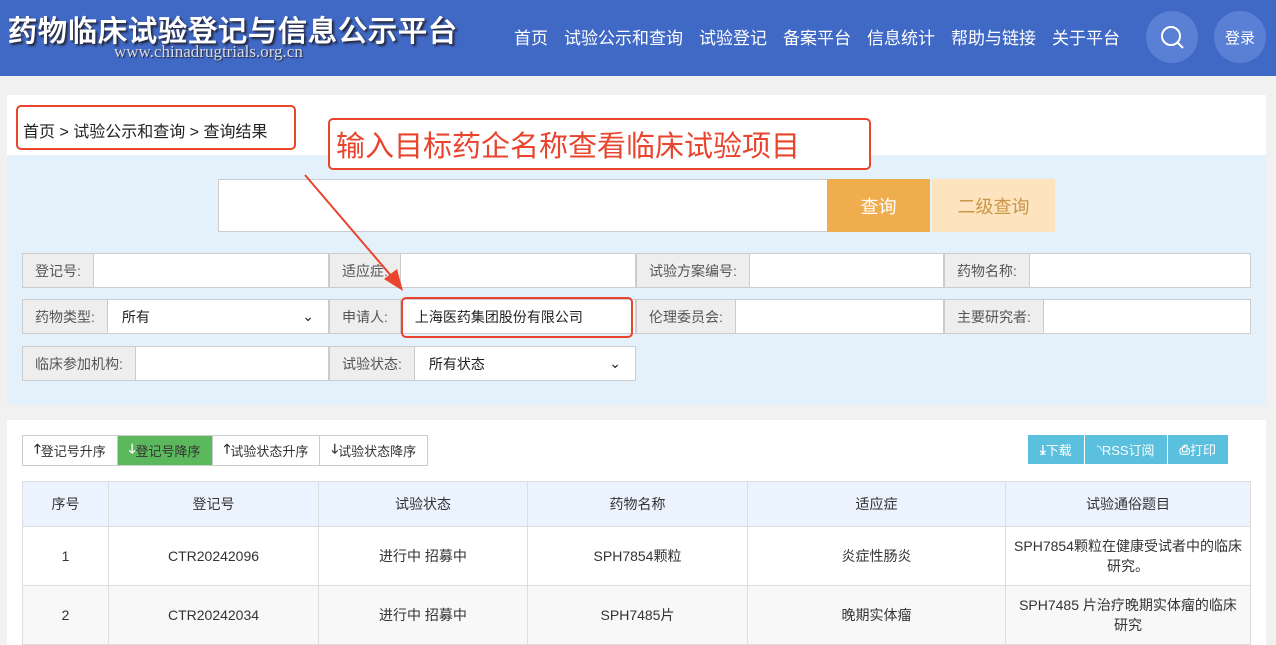  Describe the element at coordinates (365, 270) in the screenshot. I see `field-label: 适应症:` at that location.